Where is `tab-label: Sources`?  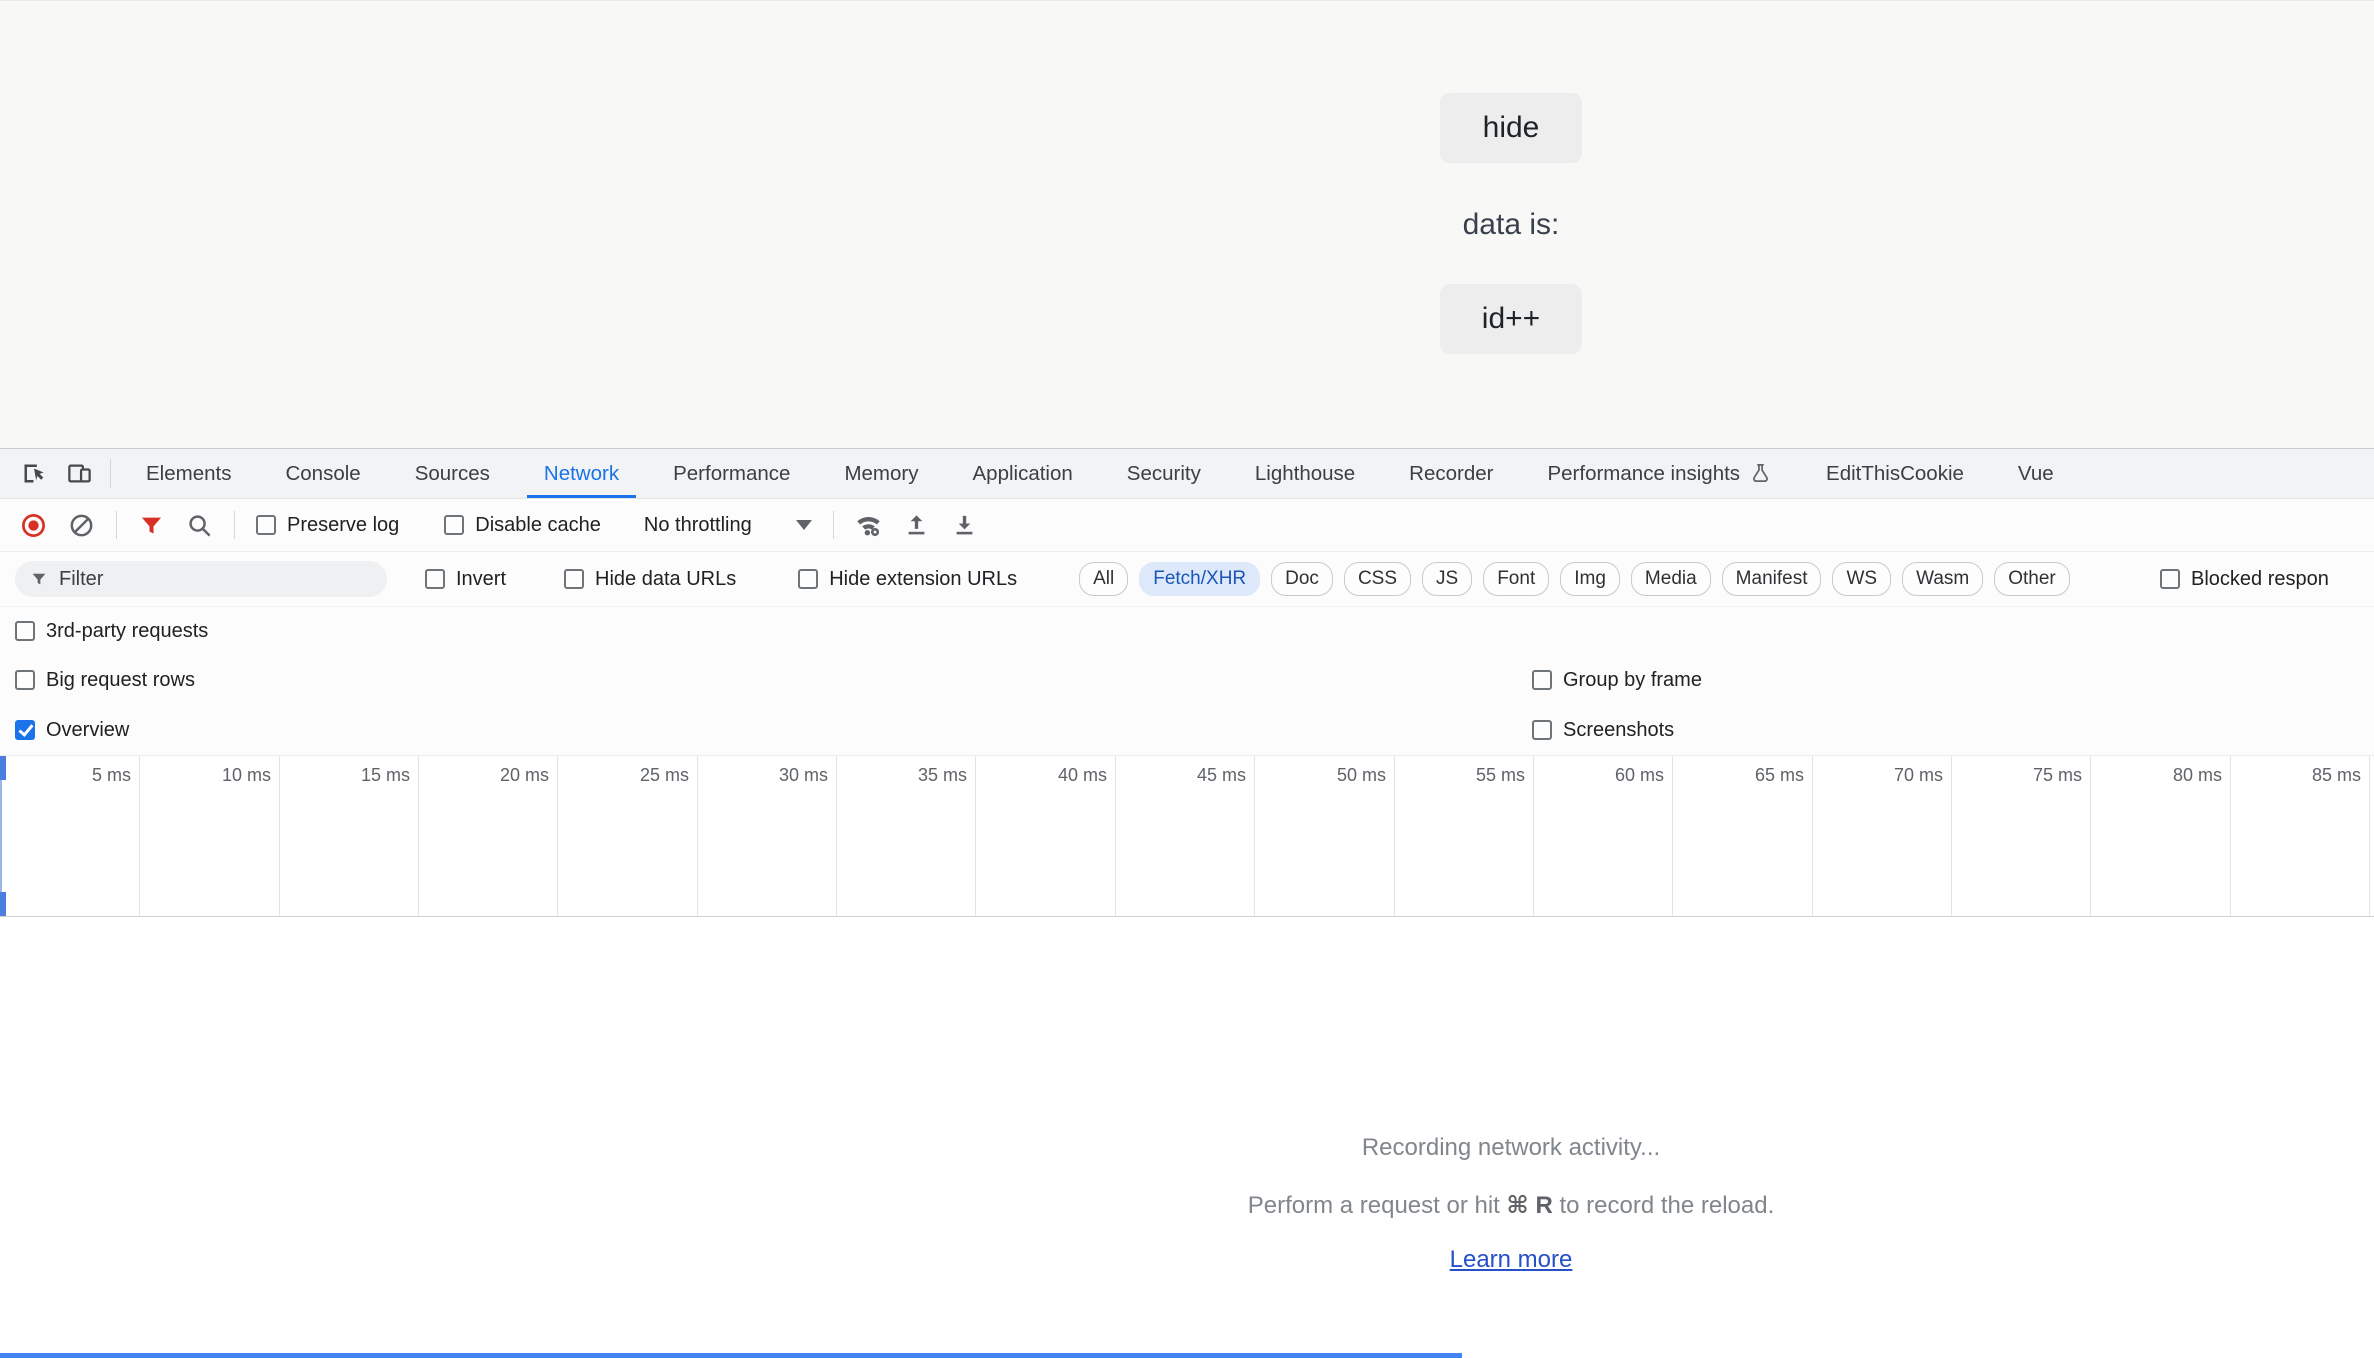
tab-label: Sources is located at coordinates (452, 473).